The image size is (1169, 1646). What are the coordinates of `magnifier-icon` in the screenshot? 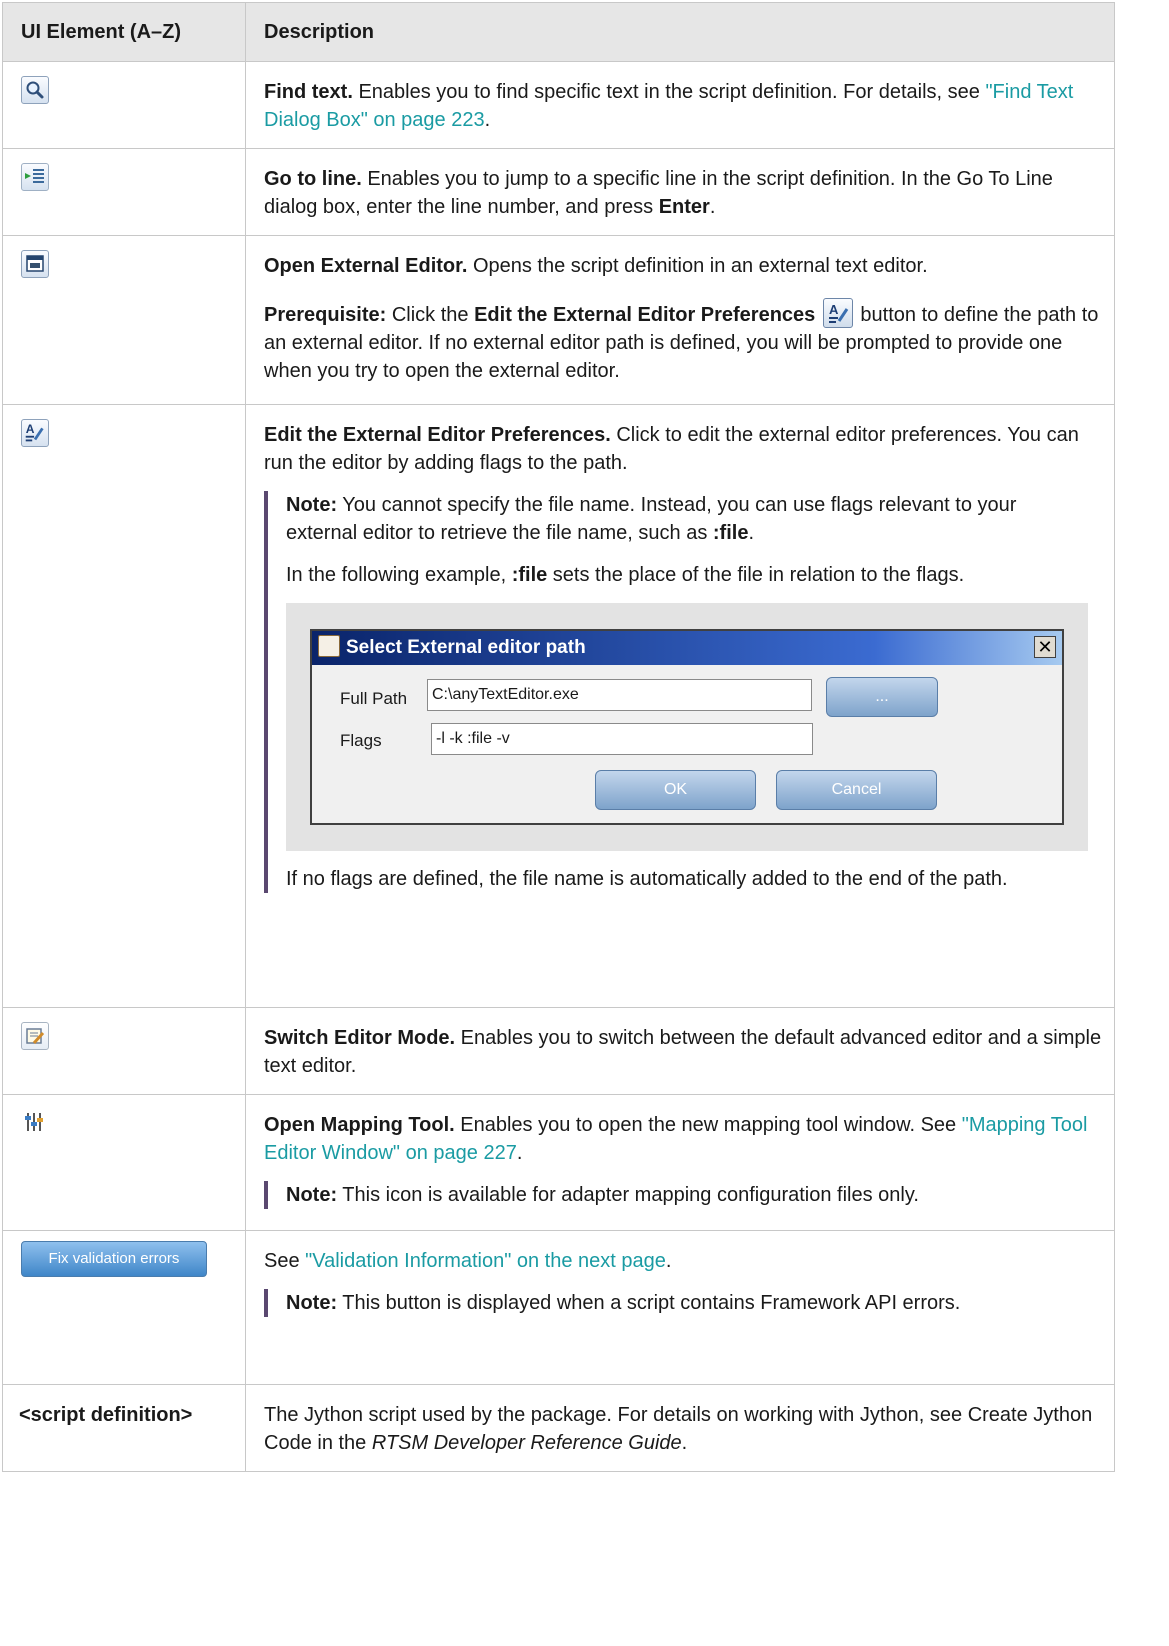 It's located at (35, 90).